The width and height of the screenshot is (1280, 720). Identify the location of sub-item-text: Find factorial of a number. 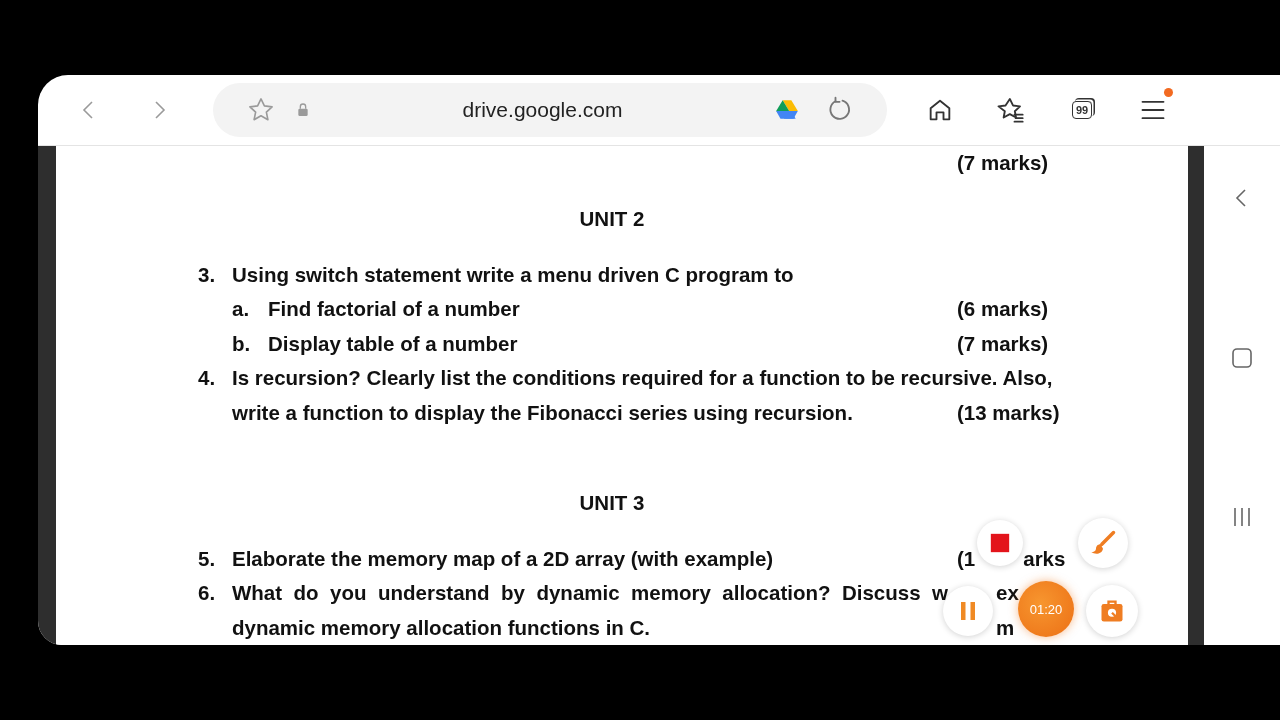
(394, 309).